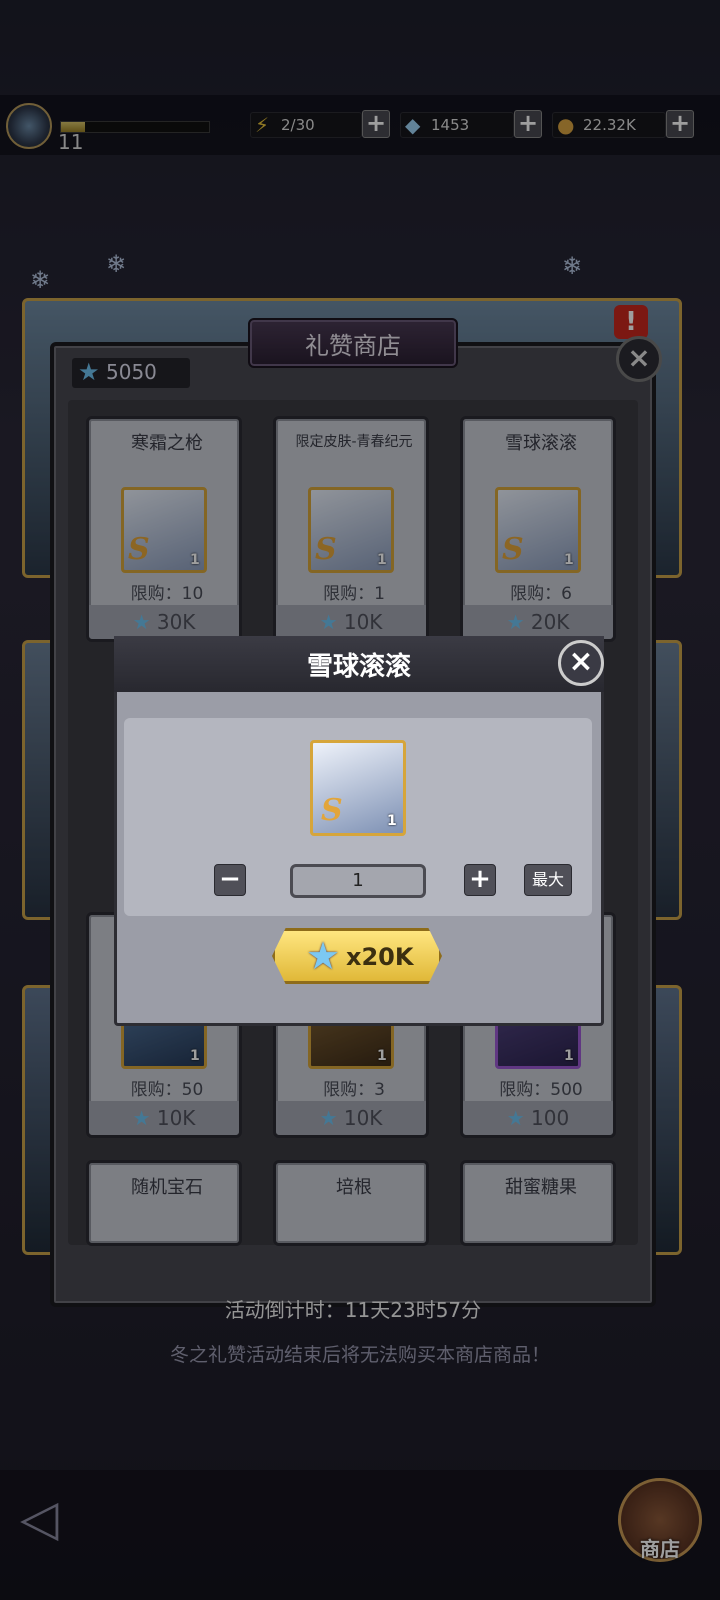 This screenshot has height=1600, width=720. I want to click on increase-quantity-button: +, so click(480, 880).